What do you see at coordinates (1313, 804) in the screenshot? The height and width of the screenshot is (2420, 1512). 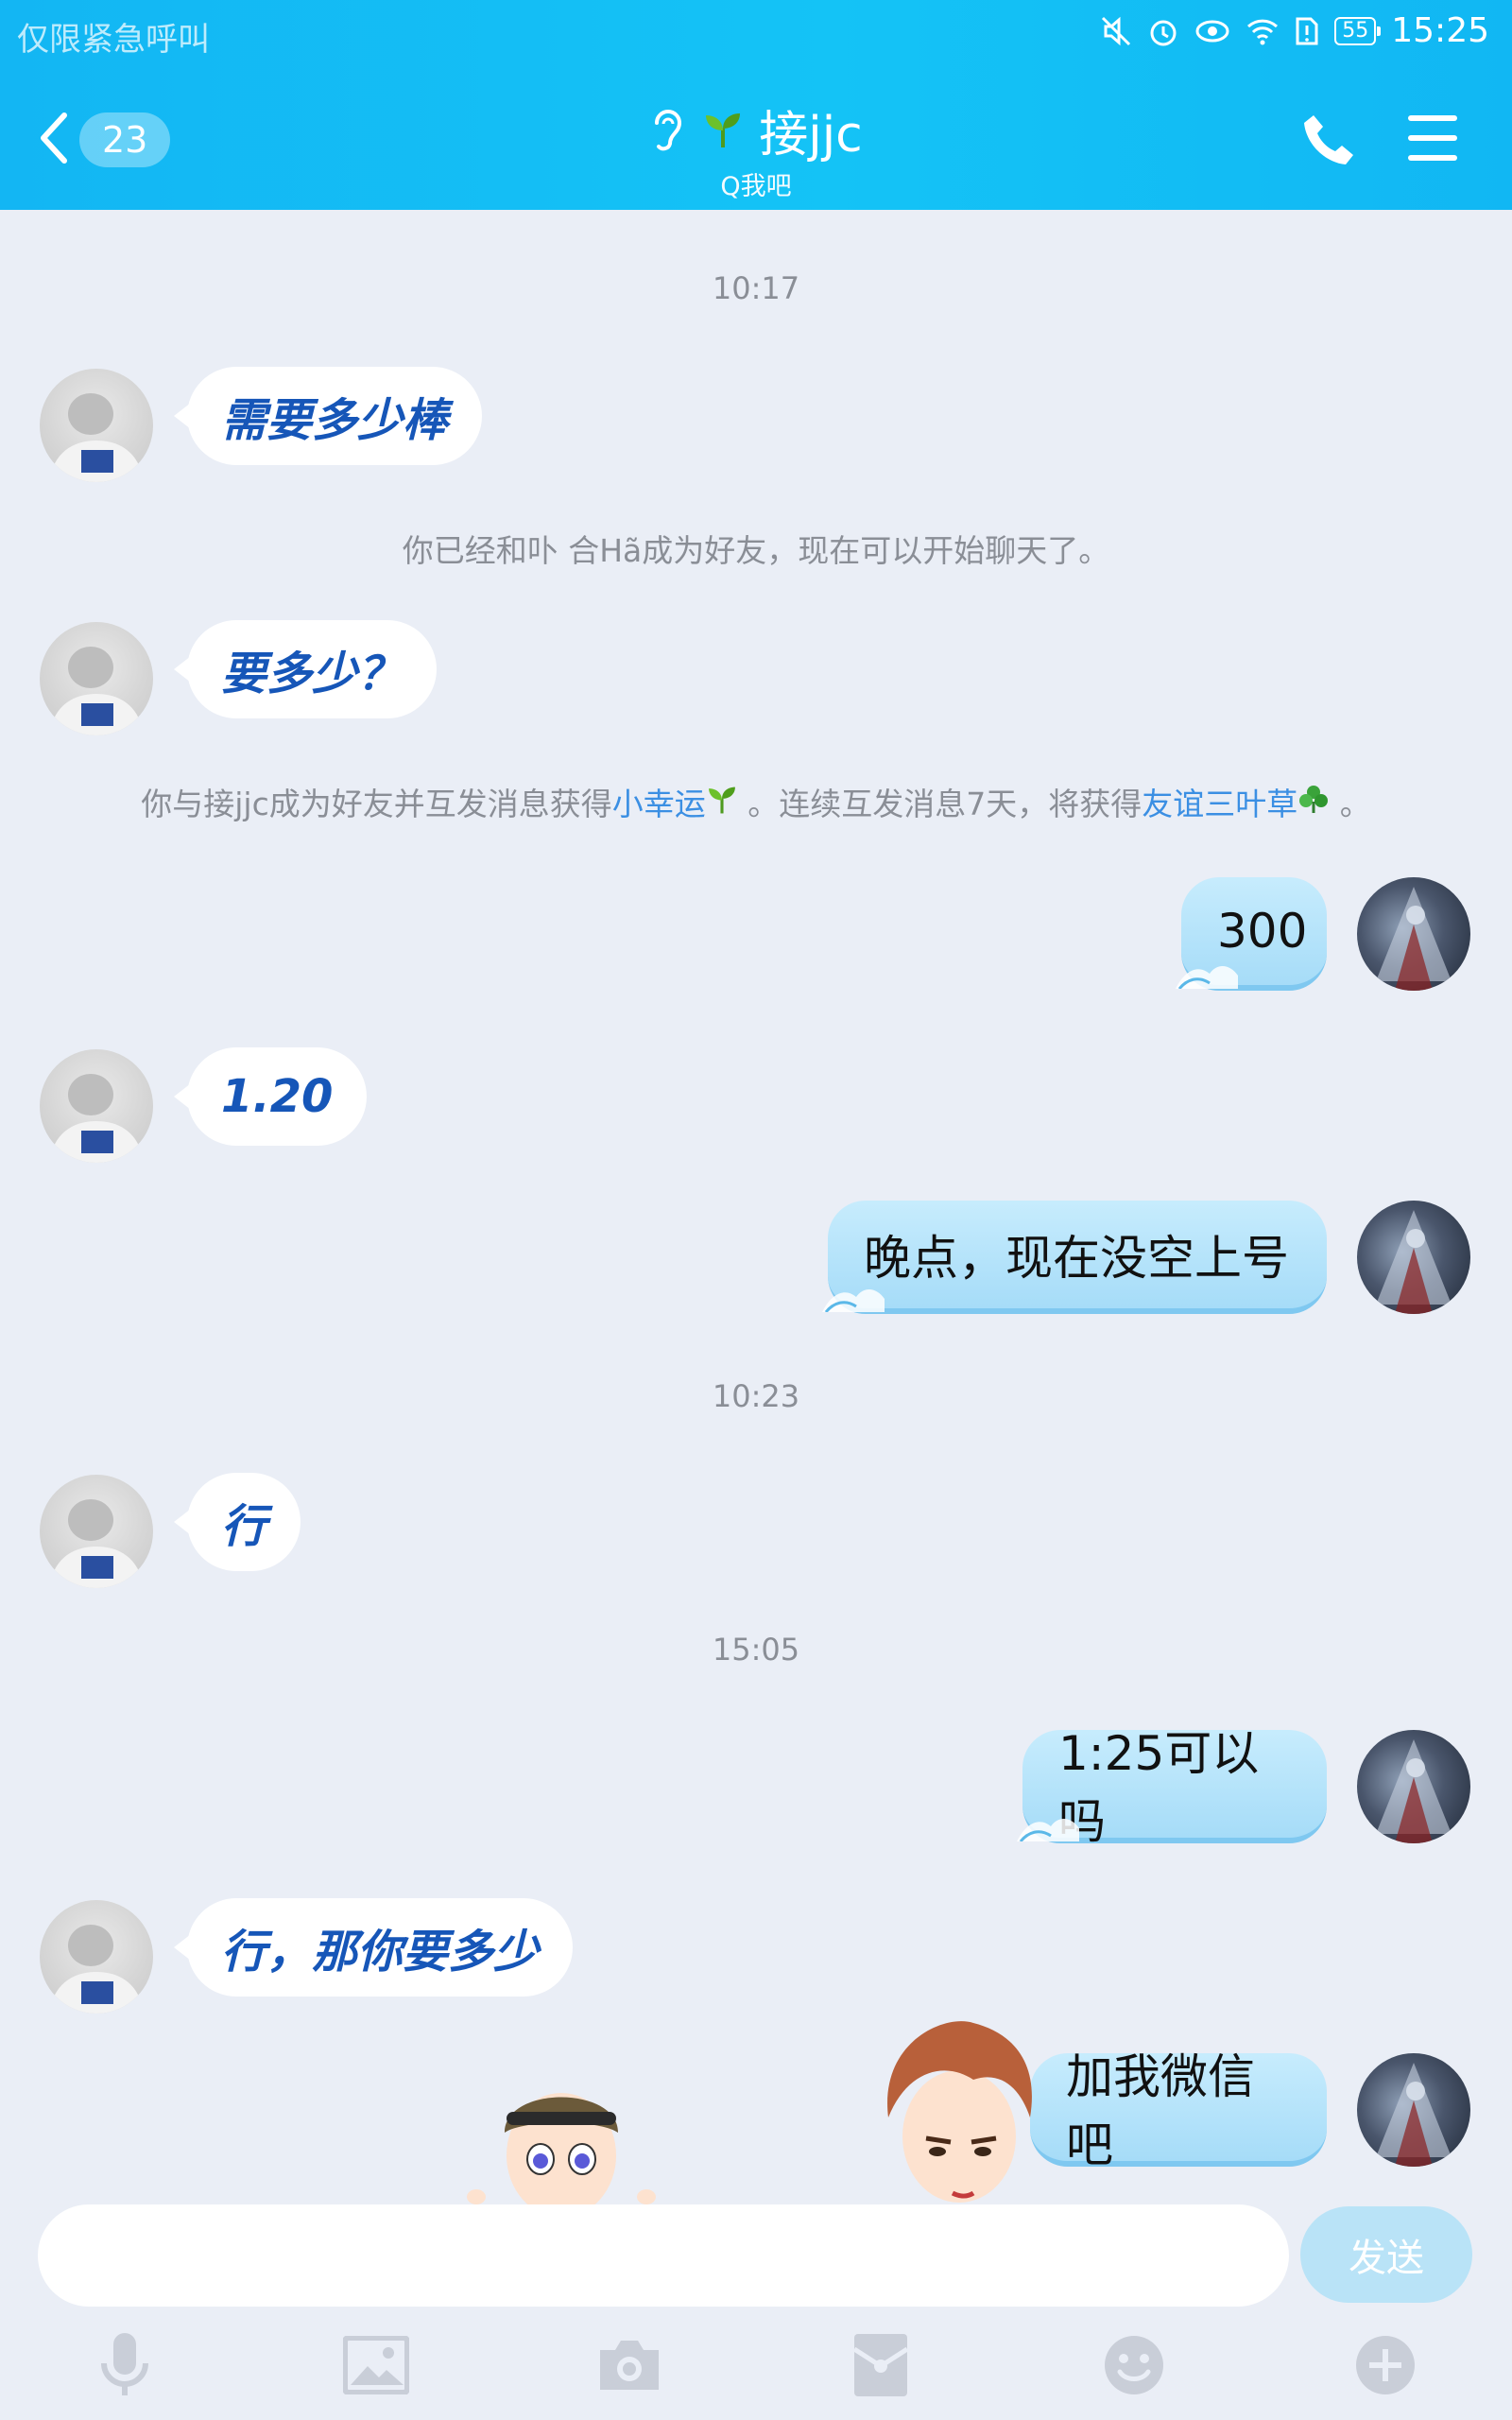 I see `clover-icon` at bounding box center [1313, 804].